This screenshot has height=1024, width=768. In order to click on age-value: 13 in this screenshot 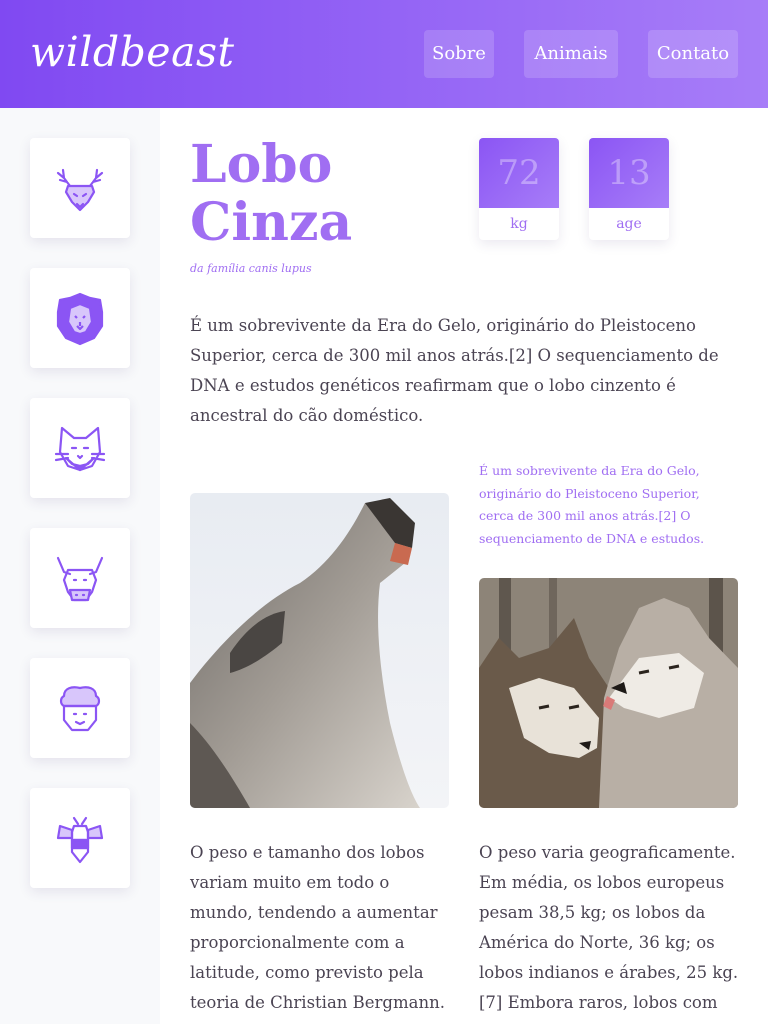, I will do `click(629, 173)`.